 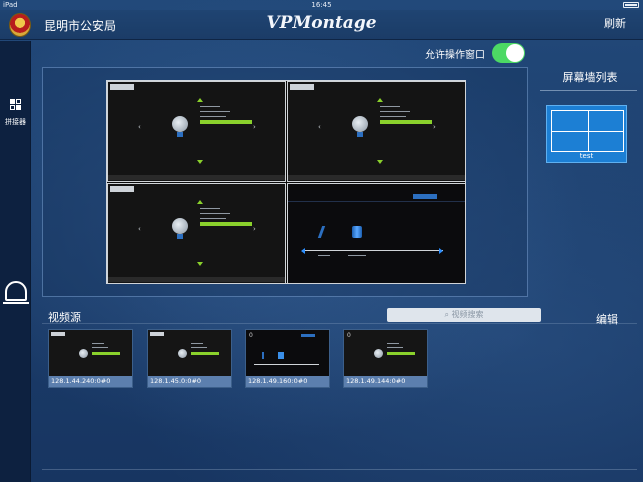 I want to click on storage-icon, so click(x=357, y=232).